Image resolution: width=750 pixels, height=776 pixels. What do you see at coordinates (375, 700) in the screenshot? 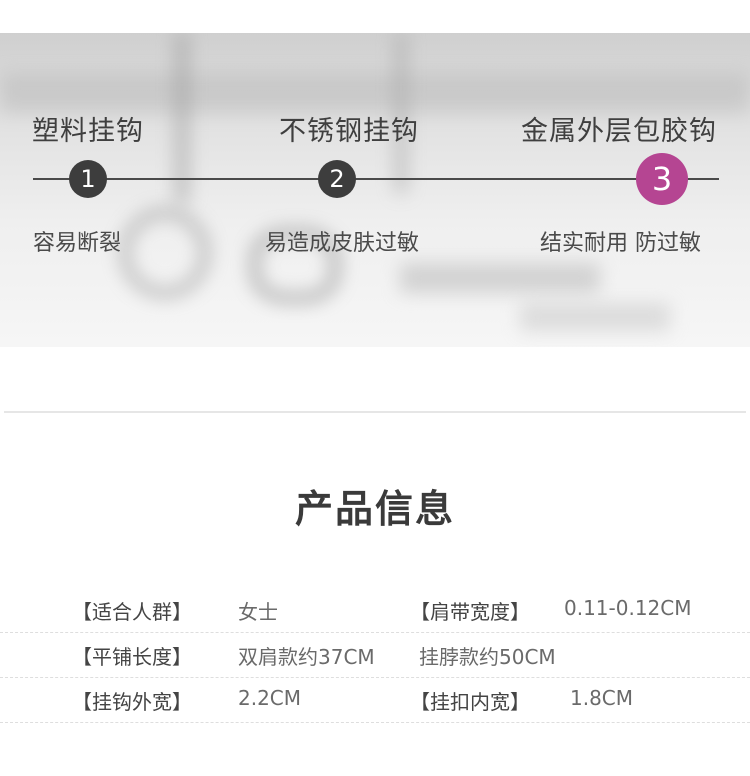
I see `info-row: 【挂钩外宽】 2.2CM 【挂扣内宽】 1.8CM` at bounding box center [375, 700].